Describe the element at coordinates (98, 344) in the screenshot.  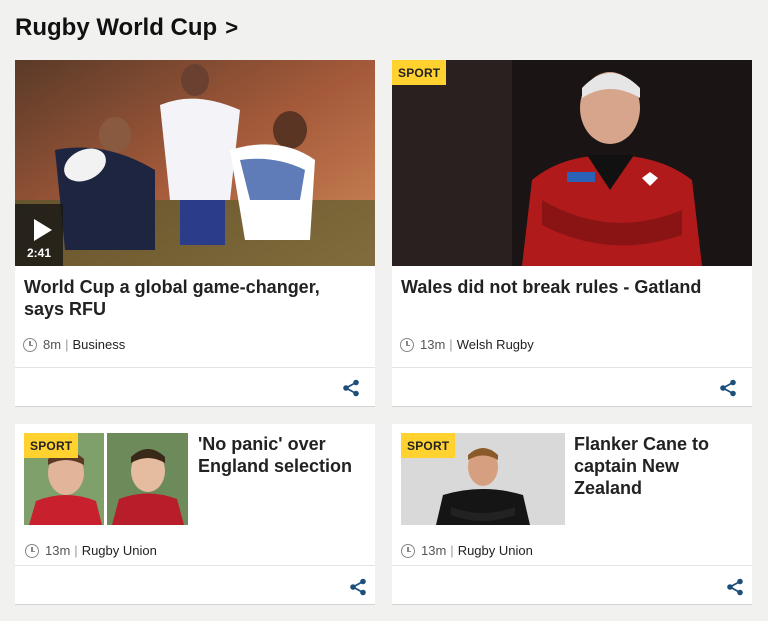
I see `story-topic-link: Business` at that location.